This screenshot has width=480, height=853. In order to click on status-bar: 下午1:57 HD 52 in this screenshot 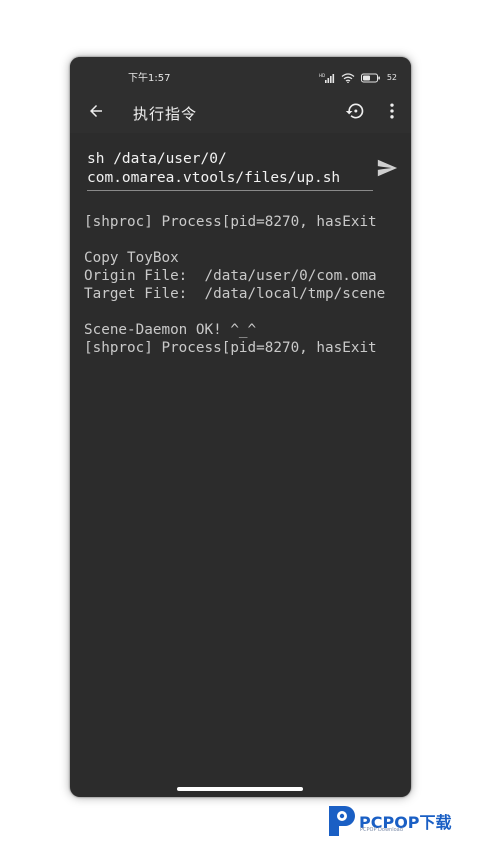, I will do `click(240, 75)`.